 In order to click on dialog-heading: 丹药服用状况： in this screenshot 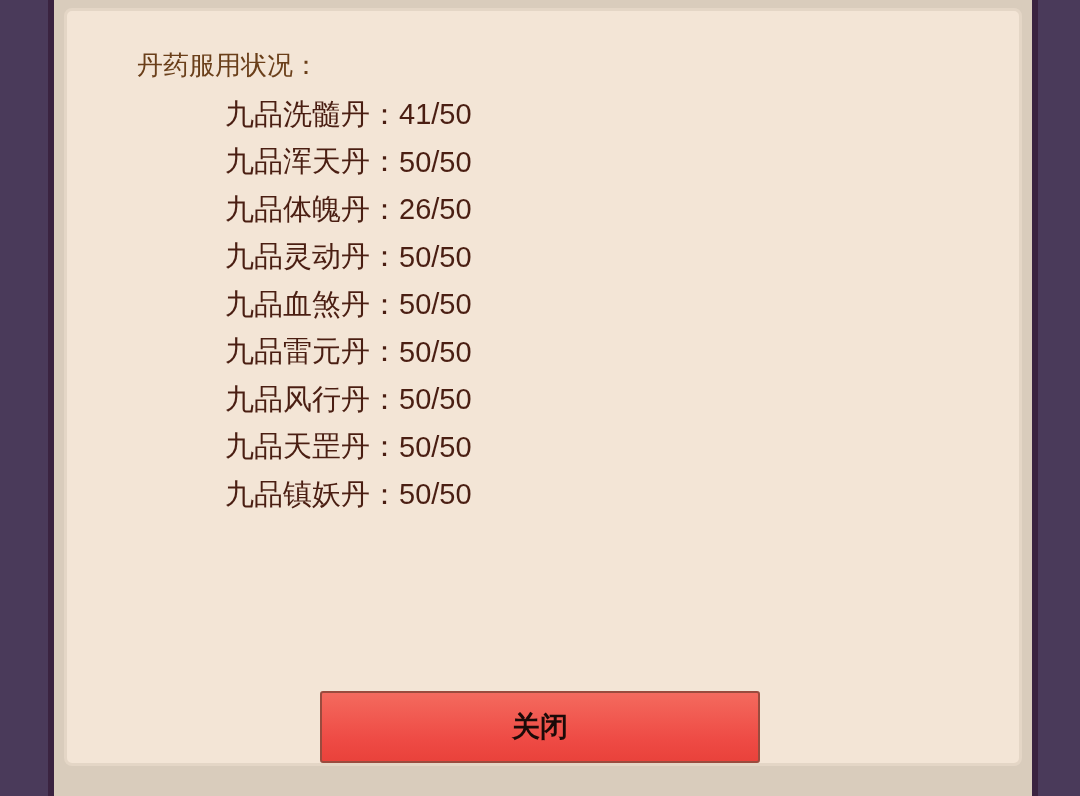, I will do `click(228, 65)`.